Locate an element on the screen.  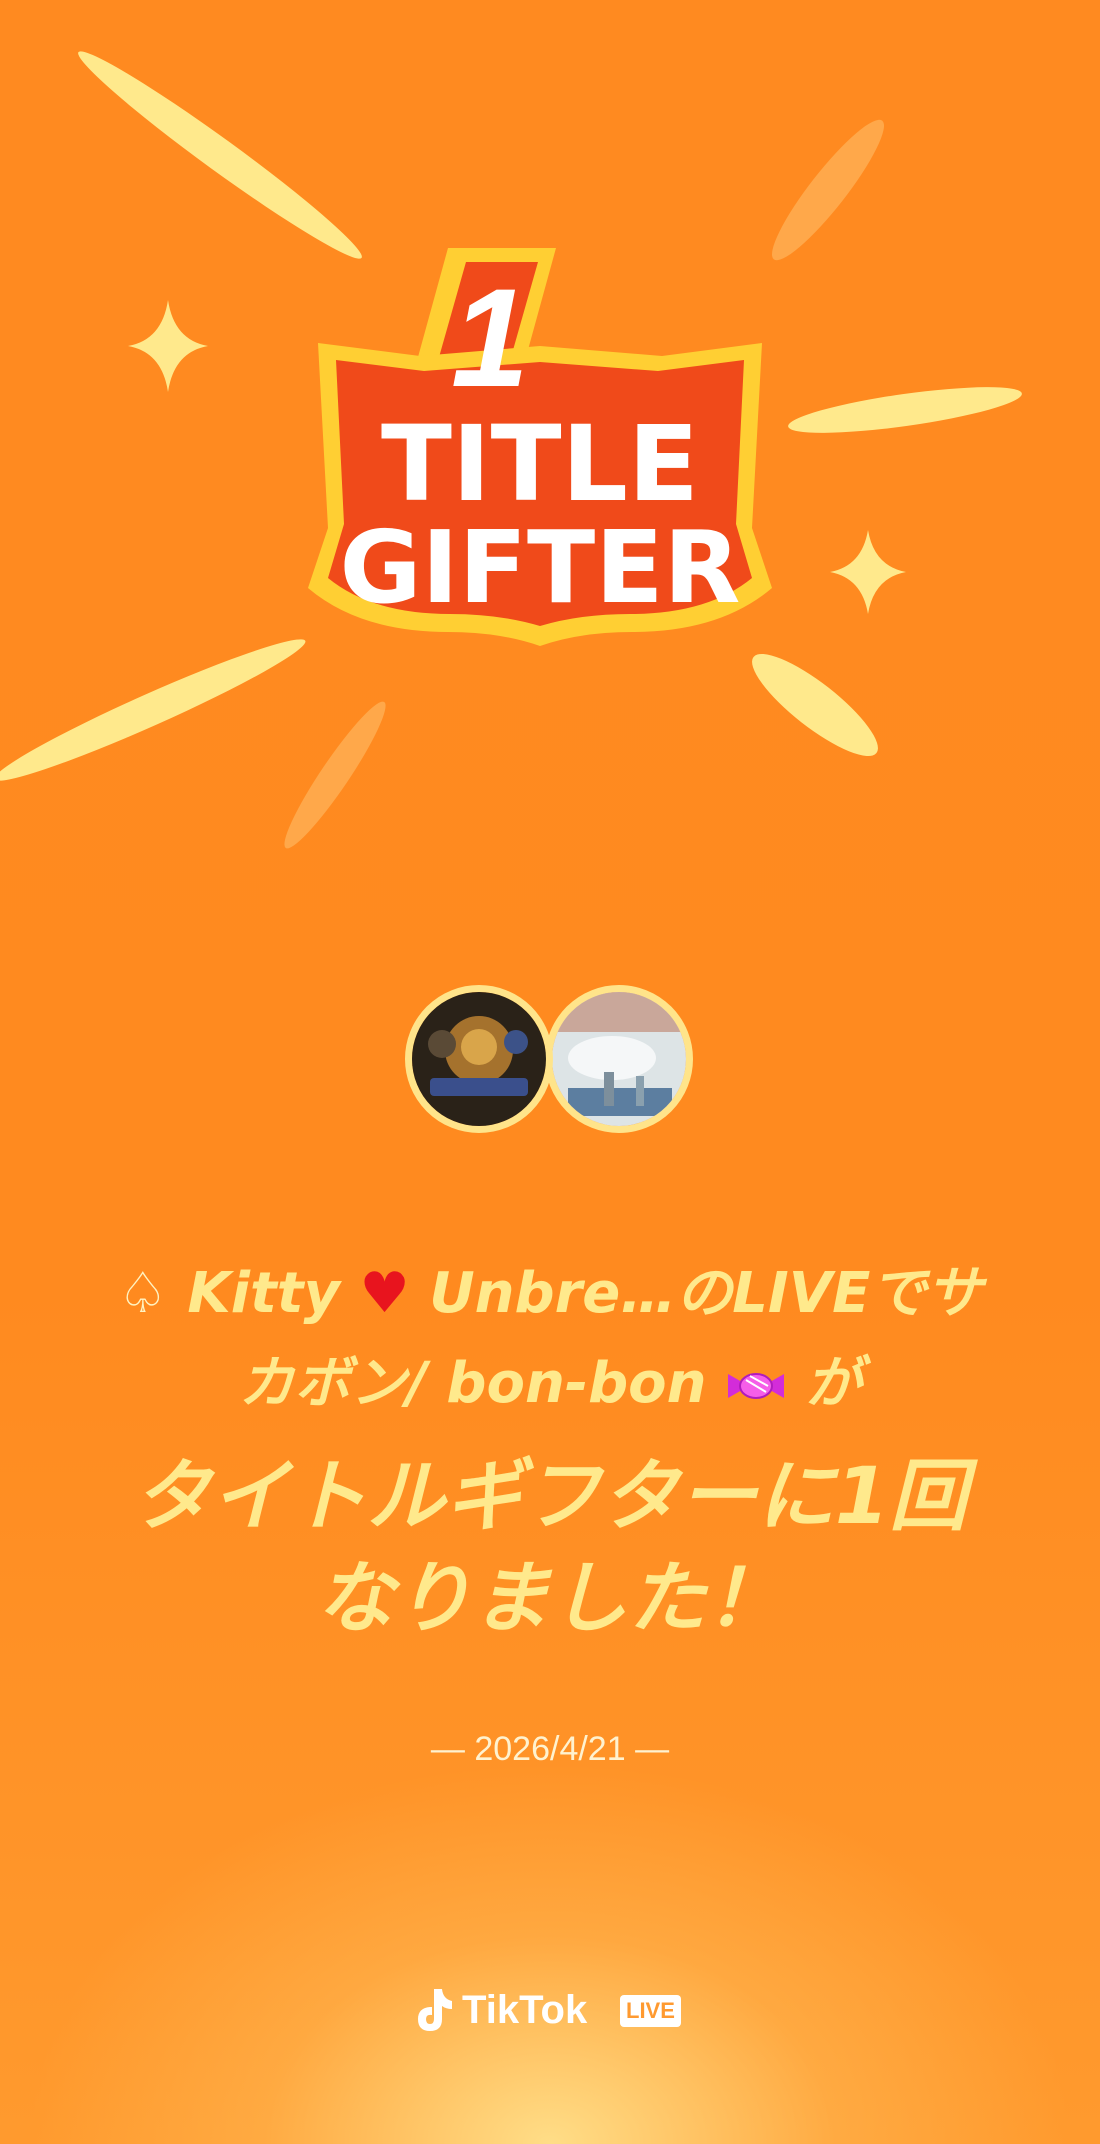
achievement-title-cont: なりました！ is located at coordinates (549, 1599).